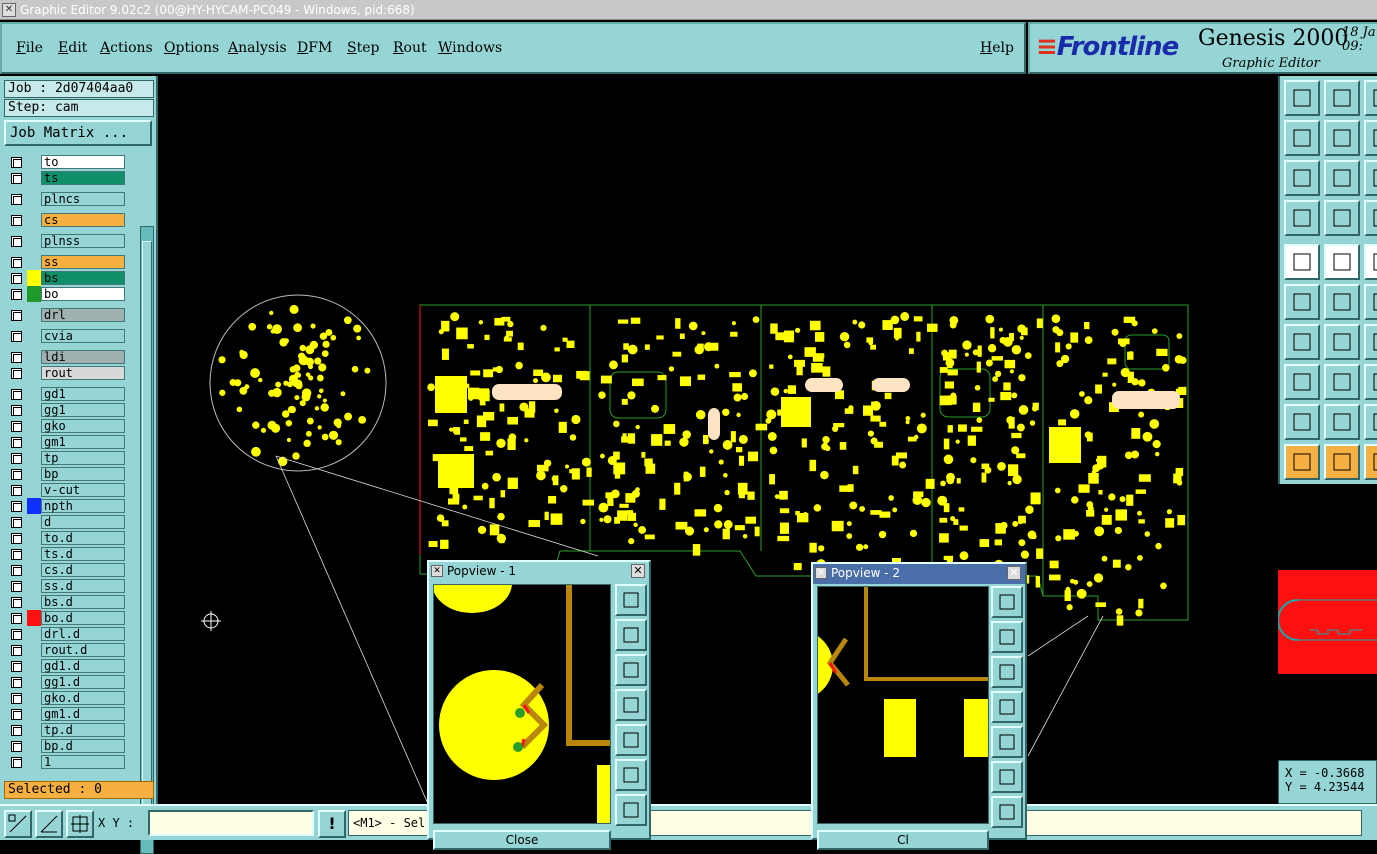 The image size is (1377, 854). Describe the element at coordinates (539, 705) in the screenshot. I see `popview-1-window: ✕ Popview - 1 ✕ Close` at that location.